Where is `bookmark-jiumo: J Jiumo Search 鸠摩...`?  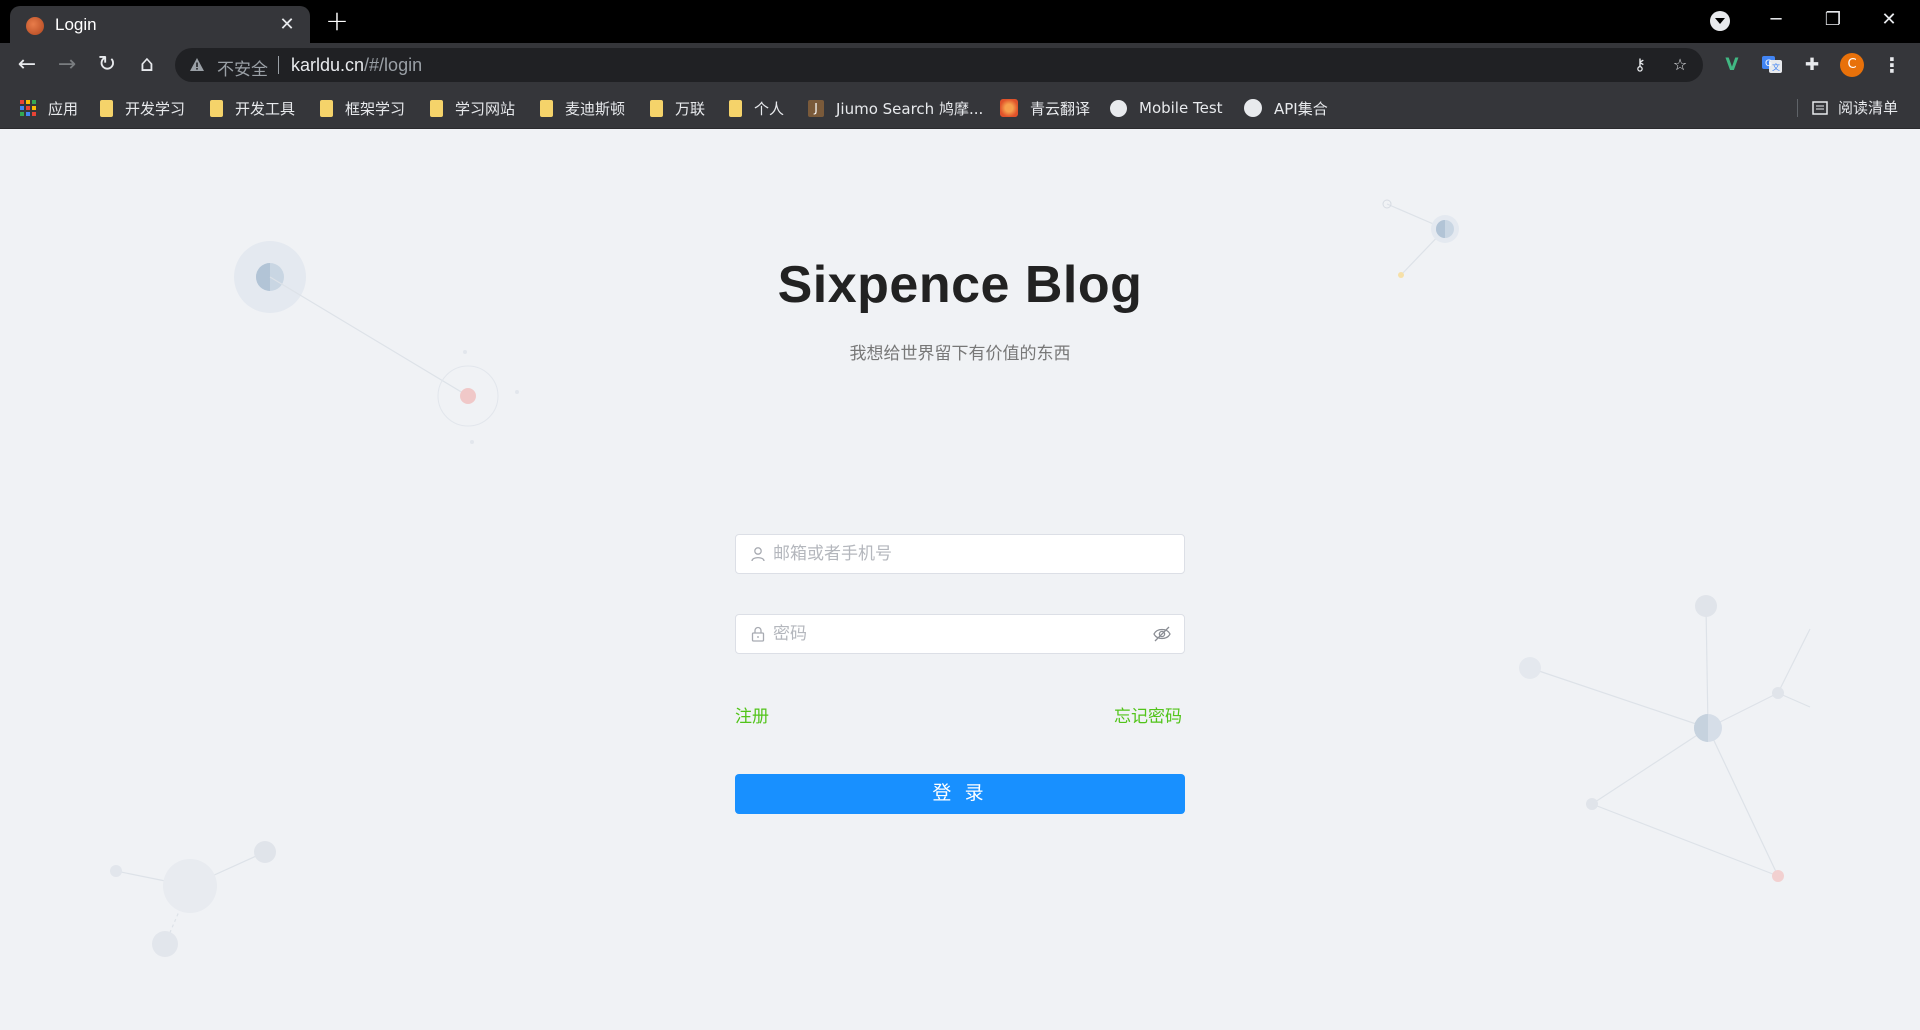
bookmark-jiumo: J Jiumo Search 鸠摩... is located at coordinates (895, 108).